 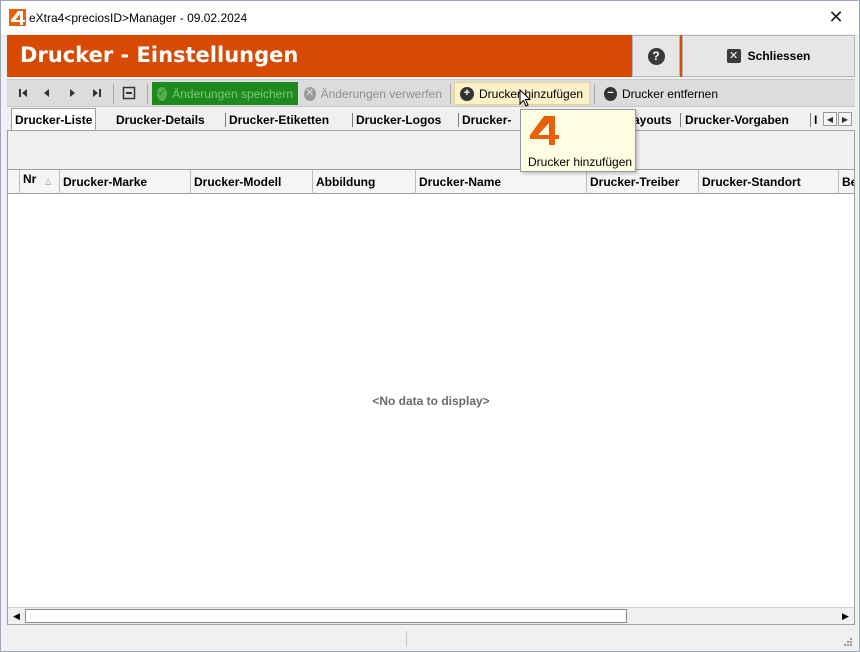 What do you see at coordinates (48, 181) in the screenshot?
I see `sort-ascending-icon: △` at bounding box center [48, 181].